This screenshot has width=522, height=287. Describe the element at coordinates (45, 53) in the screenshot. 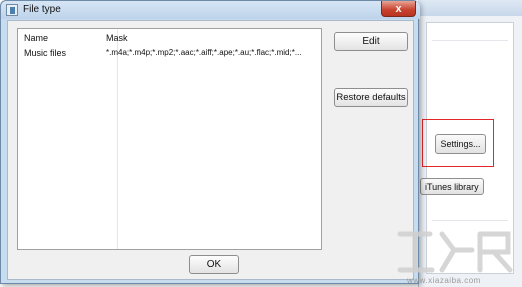

I see `cell-name: Music files` at that location.